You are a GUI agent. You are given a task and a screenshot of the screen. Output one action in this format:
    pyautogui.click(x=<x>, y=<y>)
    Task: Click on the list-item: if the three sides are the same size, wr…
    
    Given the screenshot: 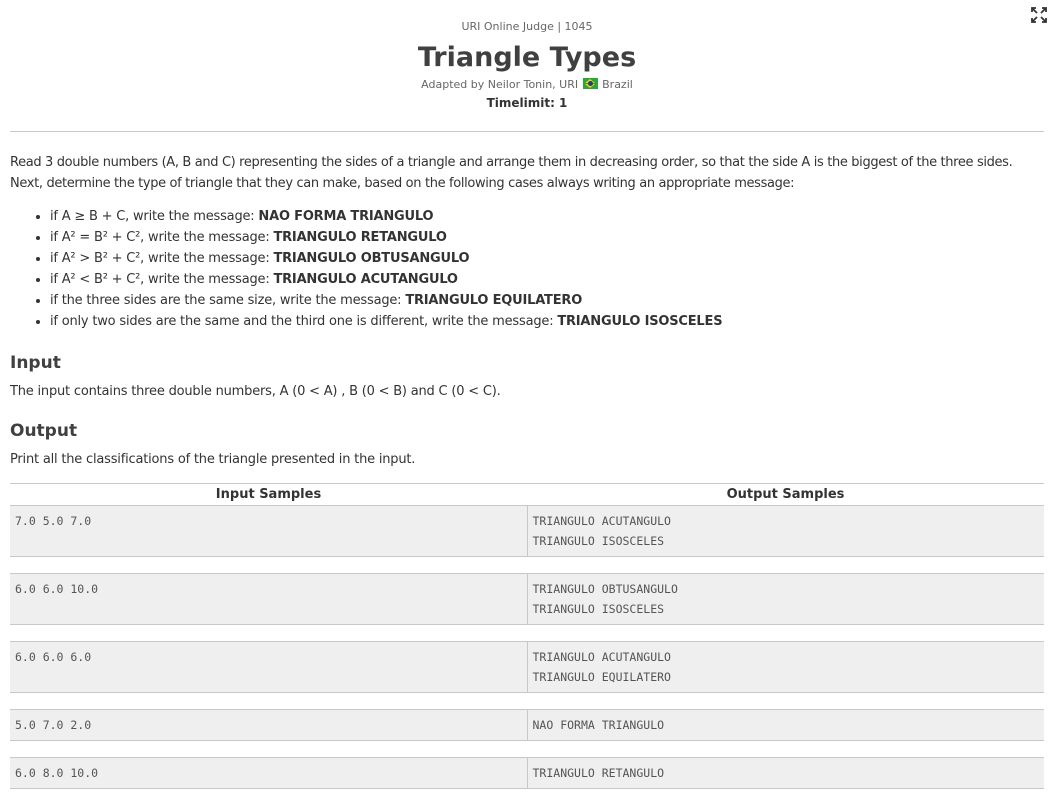 What is the action you would take?
    pyautogui.click(x=547, y=300)
    